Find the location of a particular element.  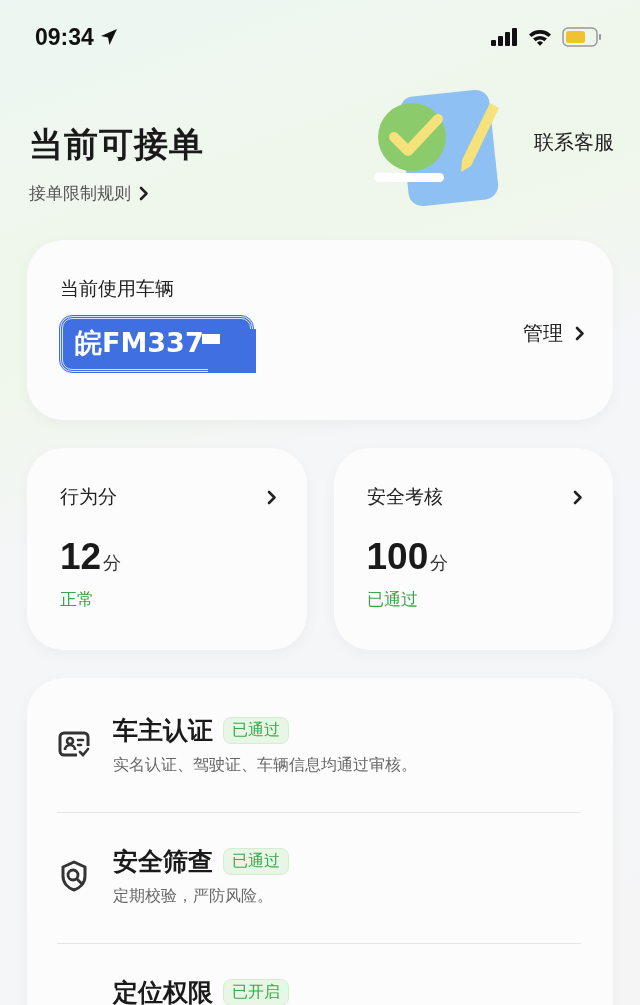

manage-link: 管理 is located at coordinates (554, 333).